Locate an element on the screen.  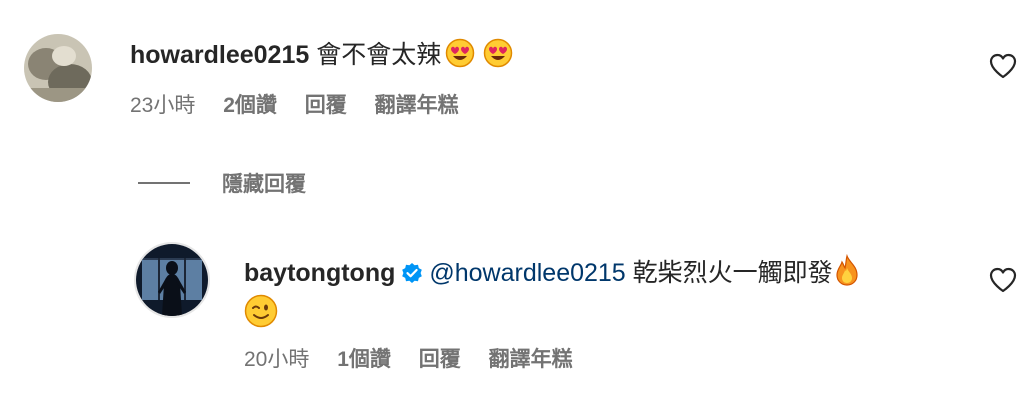
reply-meta: 20小時 1個讚 回覆 翻譯年糕 is located at coordinates (419, 360).